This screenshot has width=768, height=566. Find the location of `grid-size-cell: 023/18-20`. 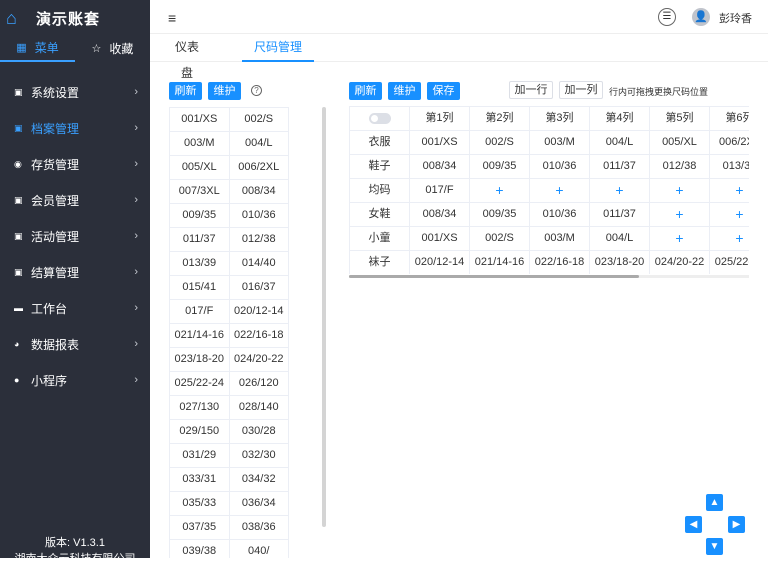

grid-size-cell: 023/18-20 is located at coordinates (620, 262).